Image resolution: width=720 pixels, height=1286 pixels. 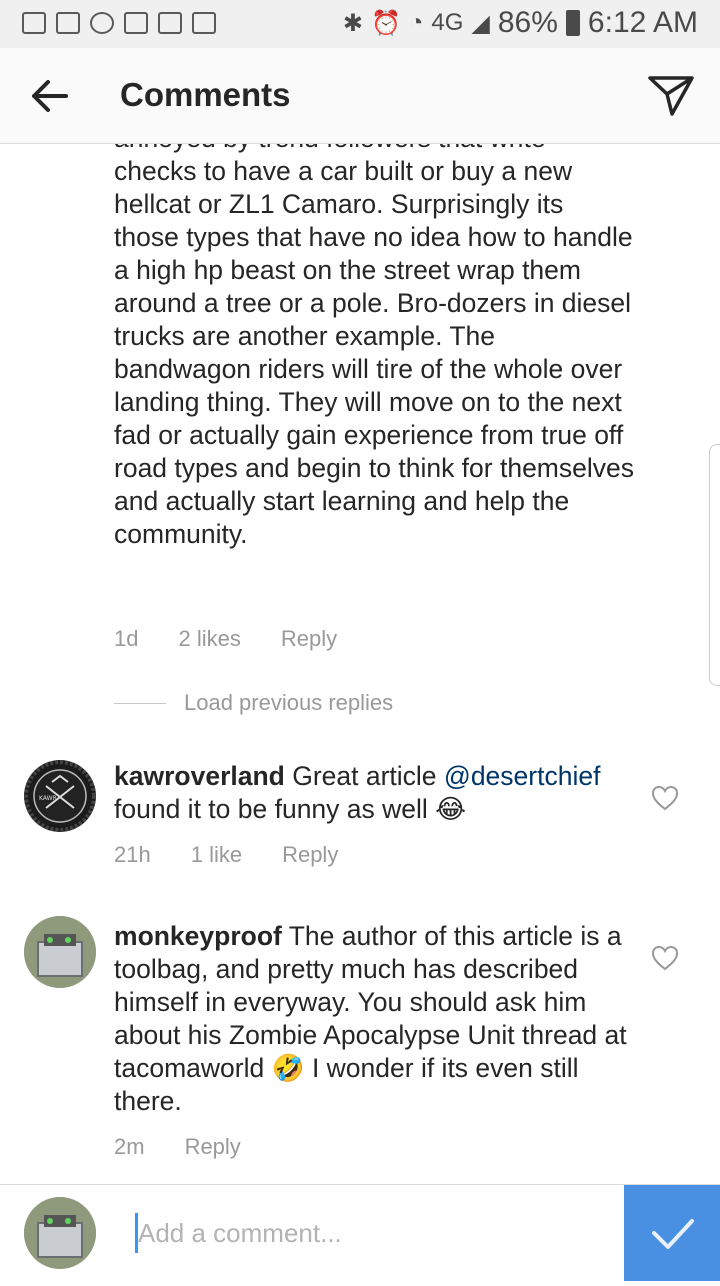 I want to click on header-bar: Comments, so click(x=360, y=96).